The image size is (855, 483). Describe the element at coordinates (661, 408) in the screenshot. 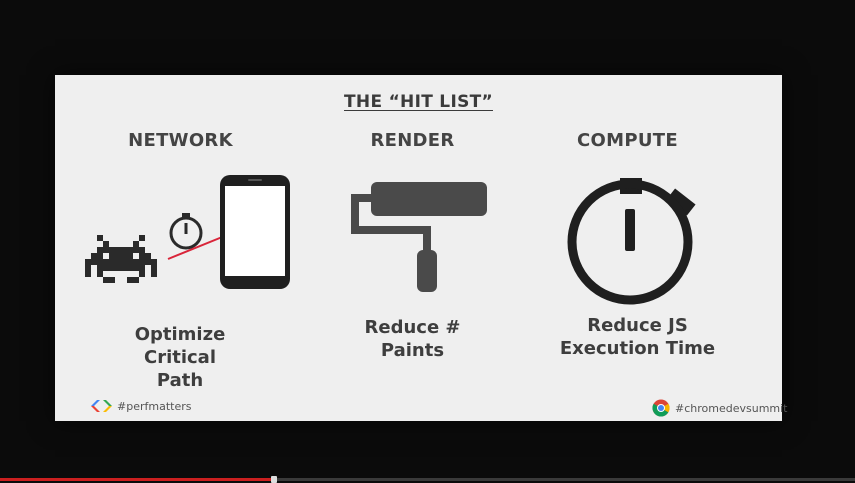

I see `chrome-logo-icon` at that location.